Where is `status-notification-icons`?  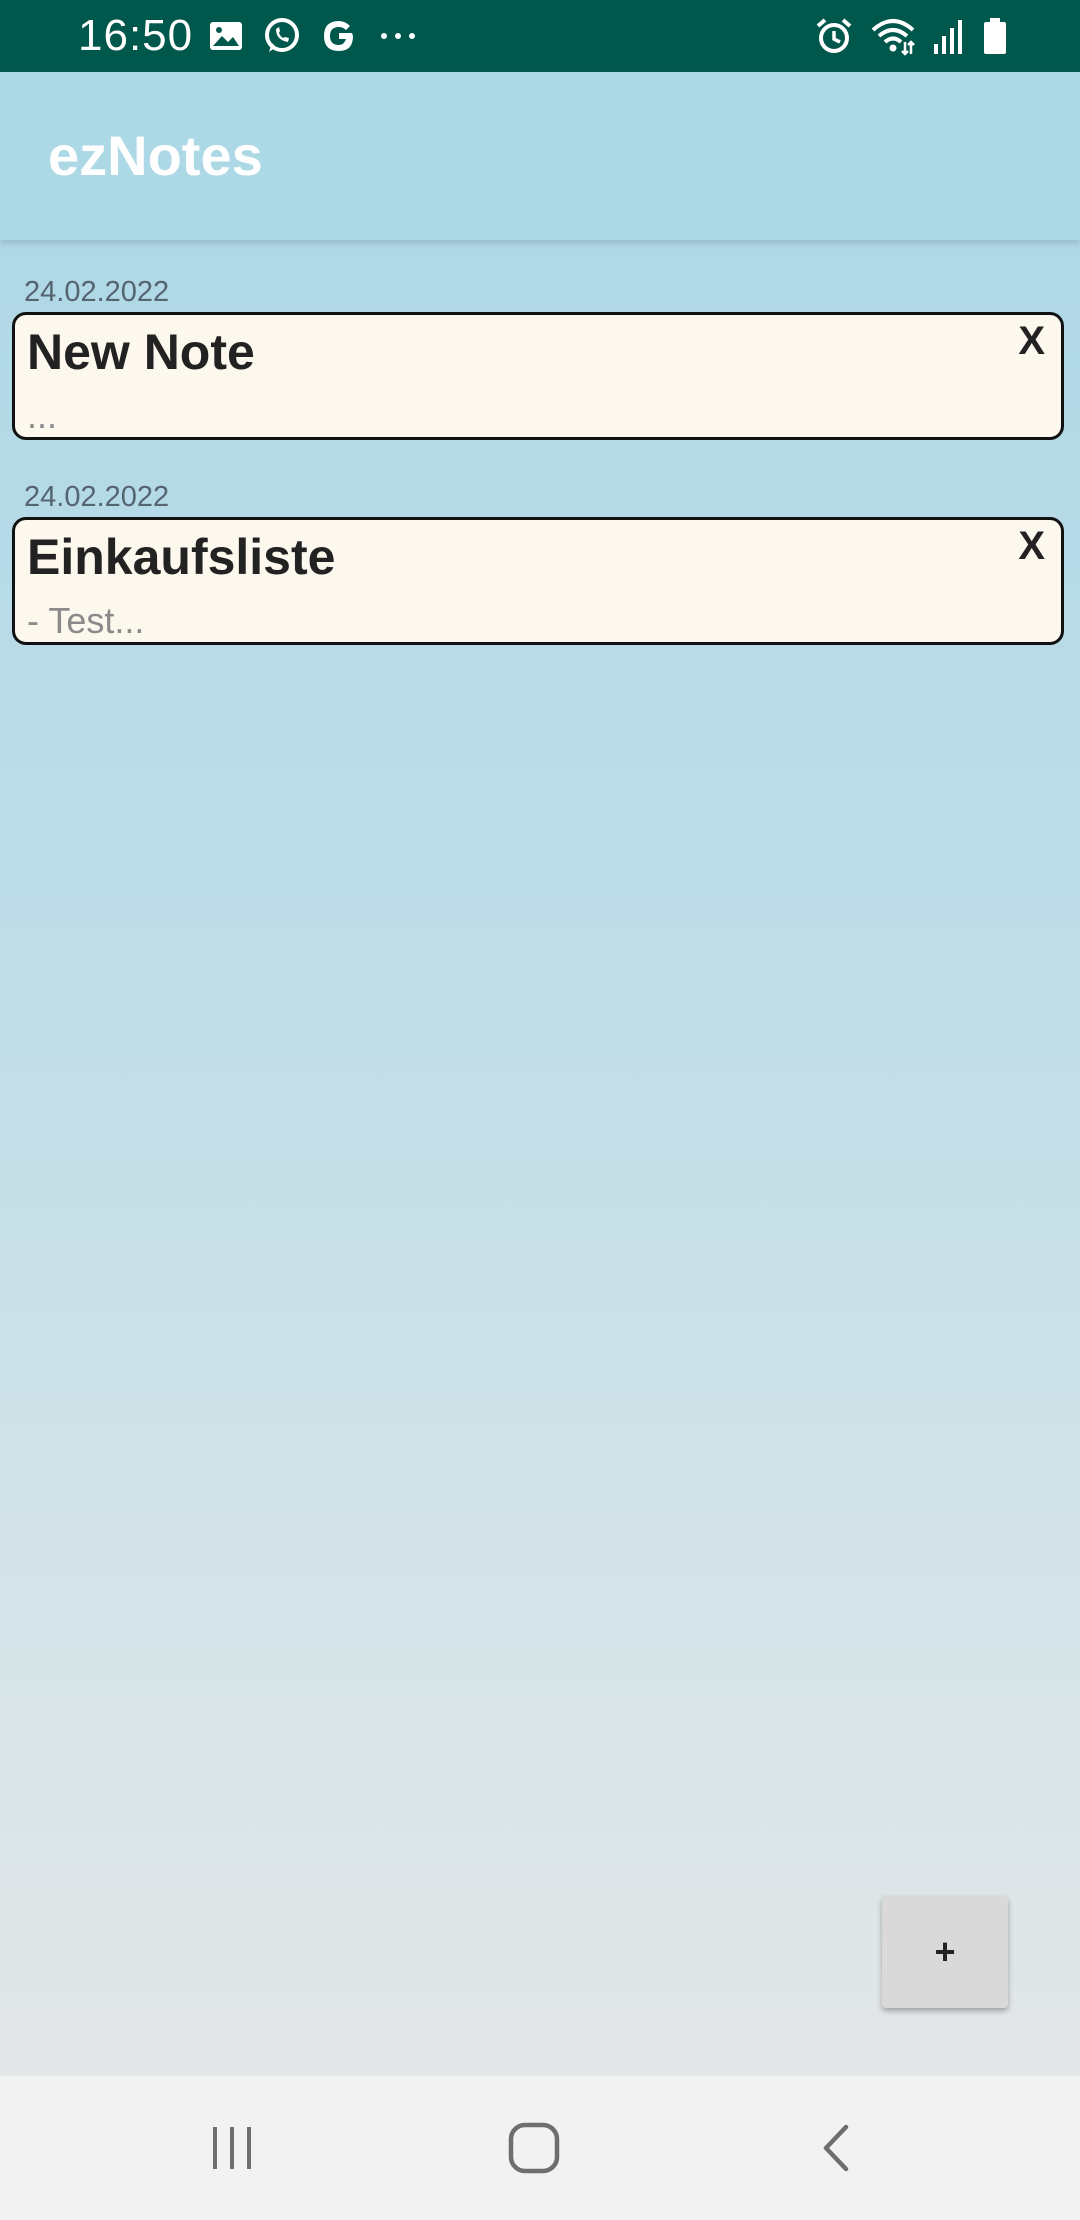 status-notification-icons is located at coordinates (314, 36).